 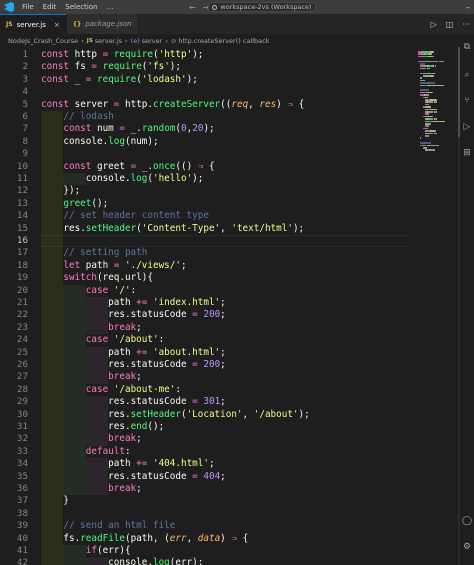 I want to click on source-control-icon: ⑂, so click(x=467, y=101).